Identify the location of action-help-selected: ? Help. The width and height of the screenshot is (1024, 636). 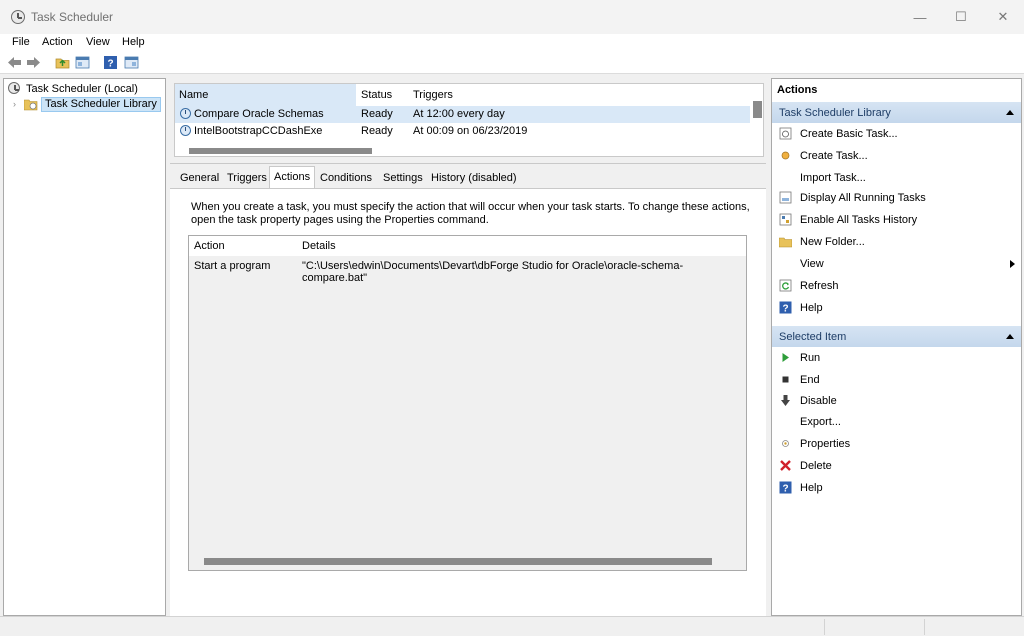
(896, 488).